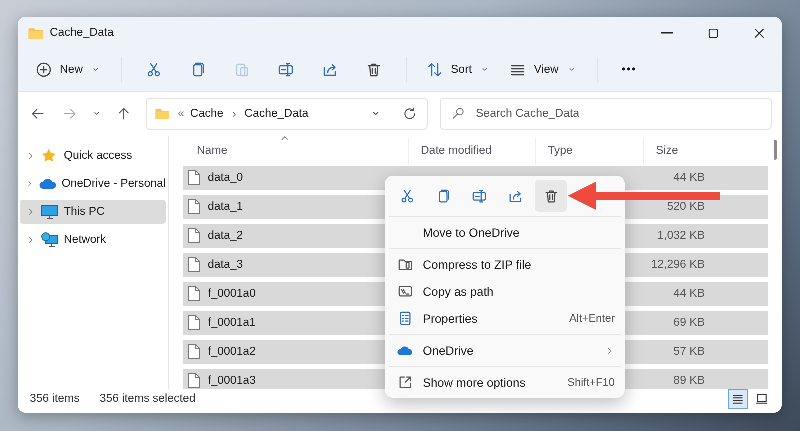 The image size is (800, 431). Describe the element at coordinates (226, 178) in the screenshot. I see `file-name: data_0` at that location.